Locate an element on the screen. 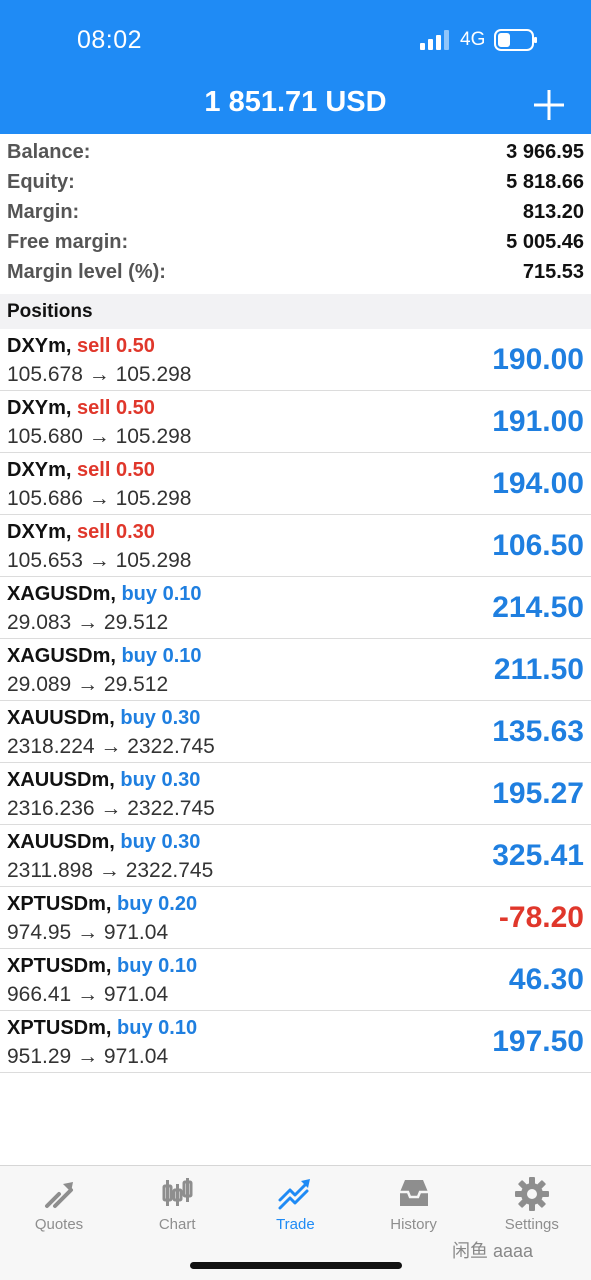  position-row: XPTUSDm, buy 0.10 966.41 → 971.04 46.30 is located at coordinates (295, 980).